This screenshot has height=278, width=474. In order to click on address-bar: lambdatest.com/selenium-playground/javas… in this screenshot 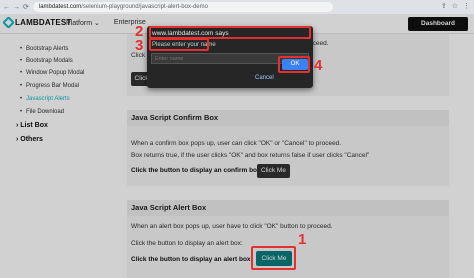, I will do `click(182, 7)`.